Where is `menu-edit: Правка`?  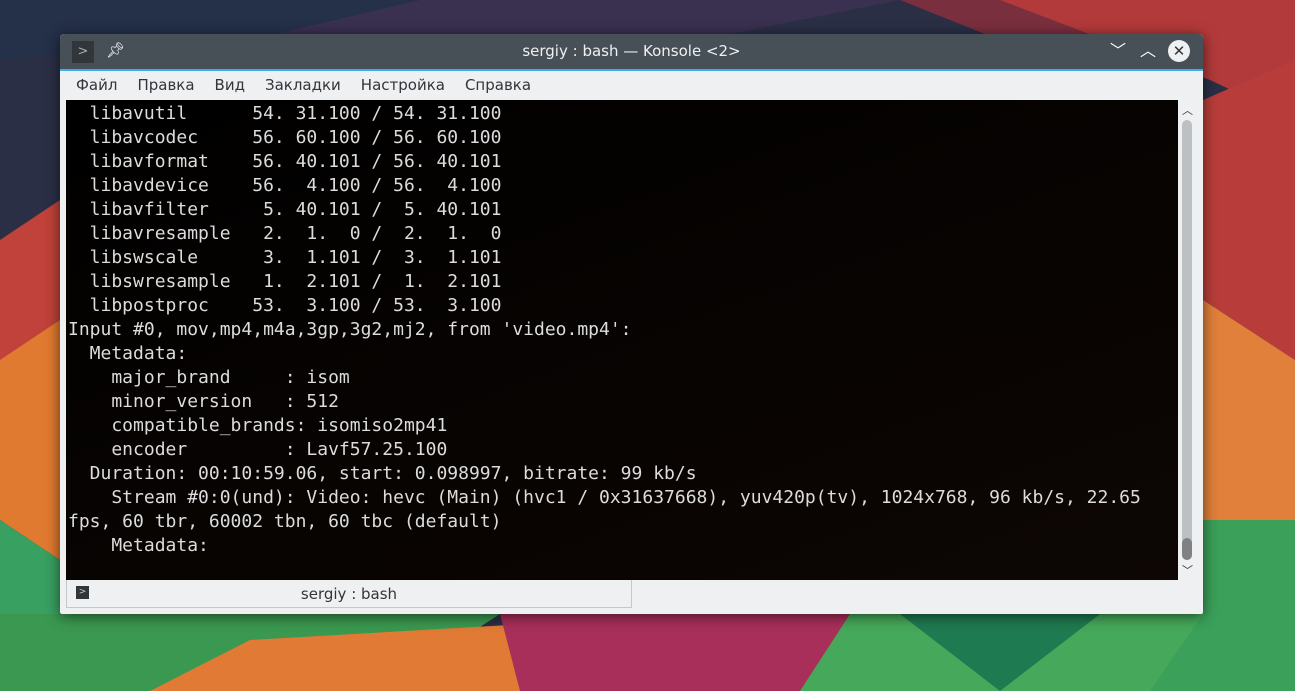 menu-edit: Правка is located at coordinates (165, 85).